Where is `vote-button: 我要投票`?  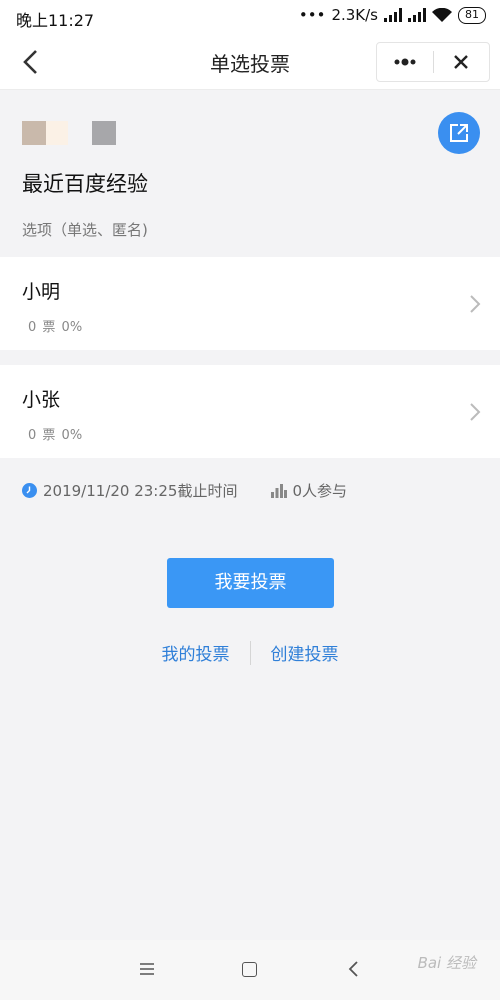
vote-button: 我要投票 is located at coordinates (250, 583).